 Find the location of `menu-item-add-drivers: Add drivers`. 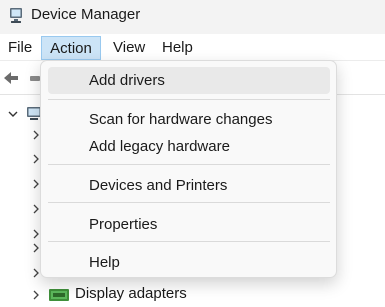

menu-item-add-drivers: Add drivers is located at coordinates (189, 80).